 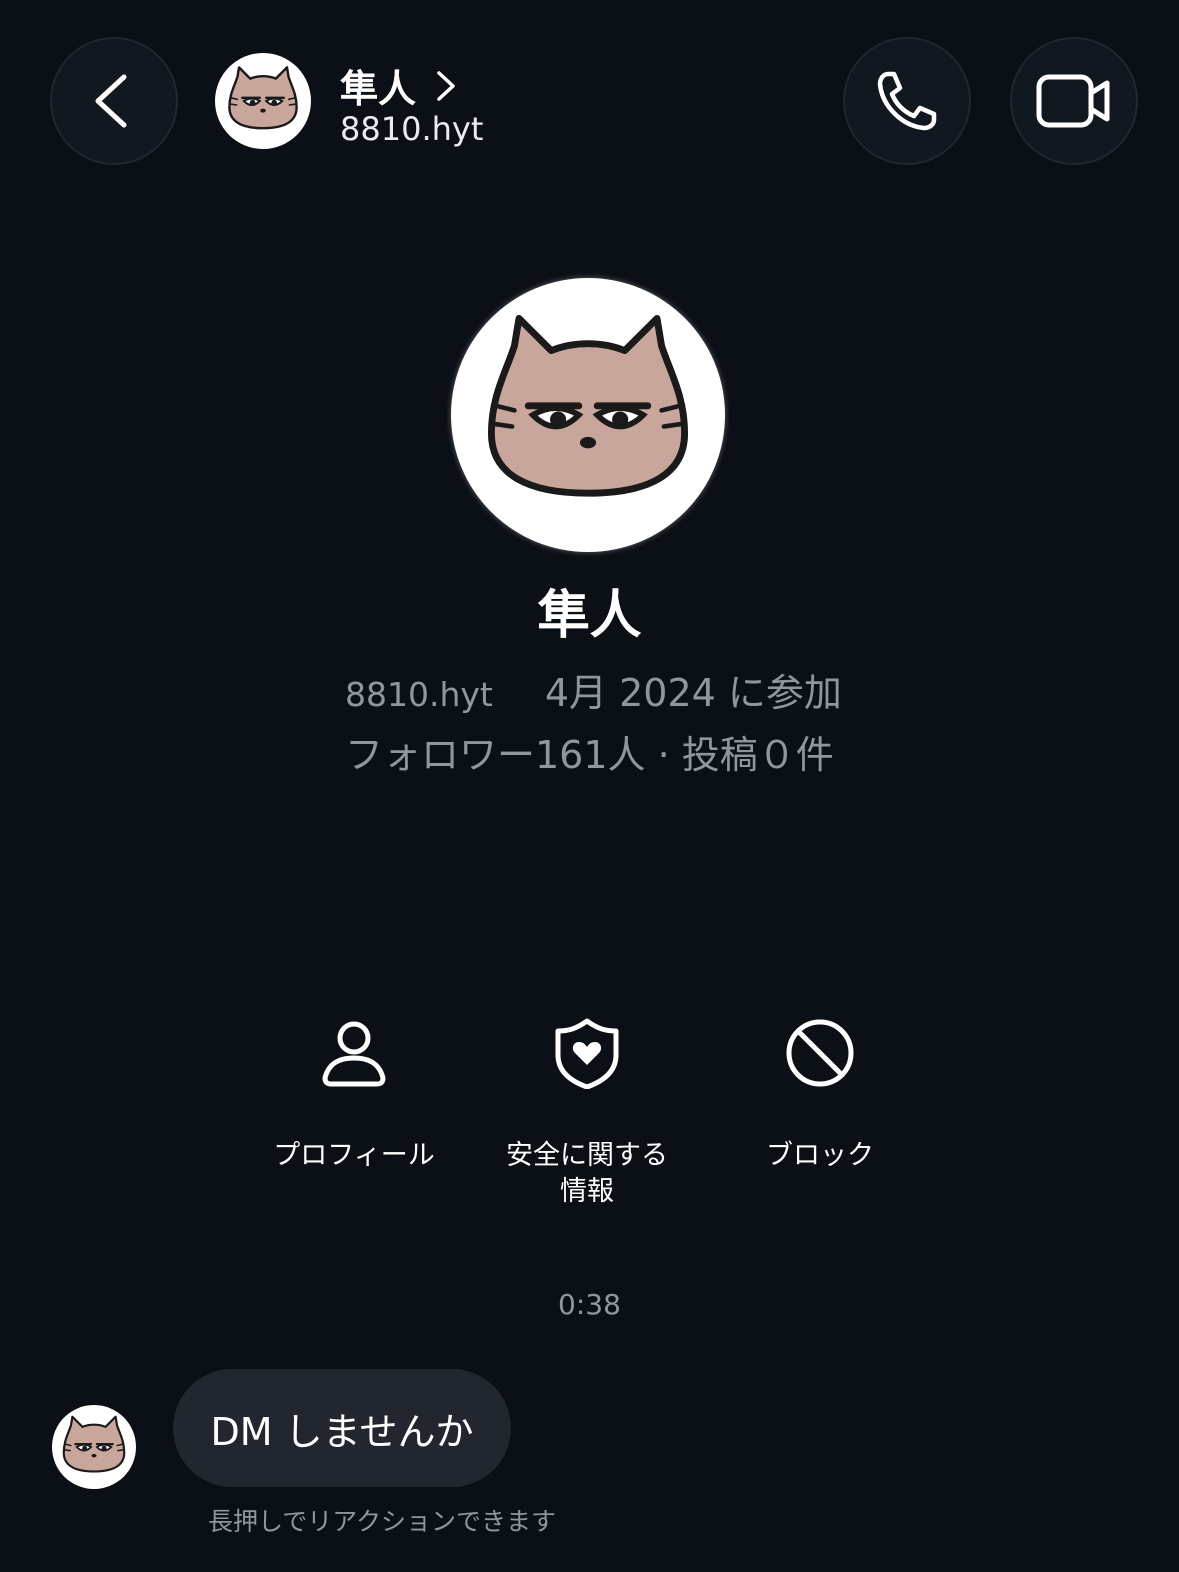 I want to click on reaction-hint: 長押しでリアクションできます, so click(x=382, y=1521).